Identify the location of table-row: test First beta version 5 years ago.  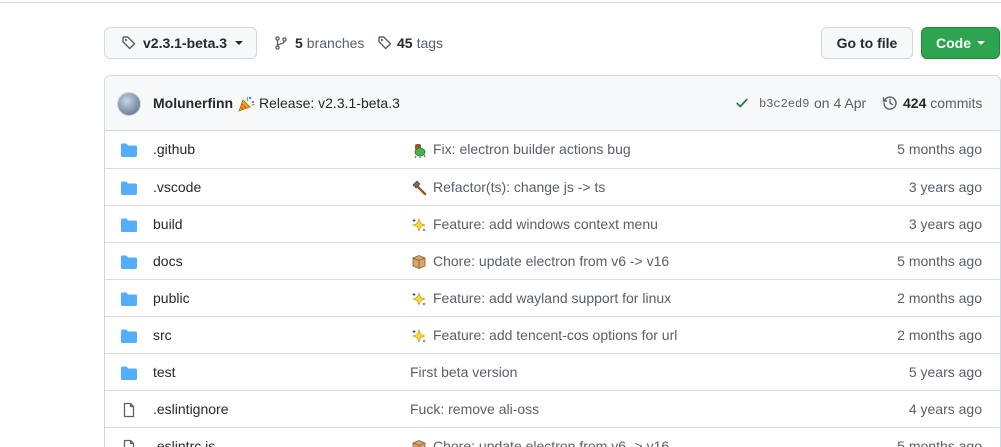
(552, 371).